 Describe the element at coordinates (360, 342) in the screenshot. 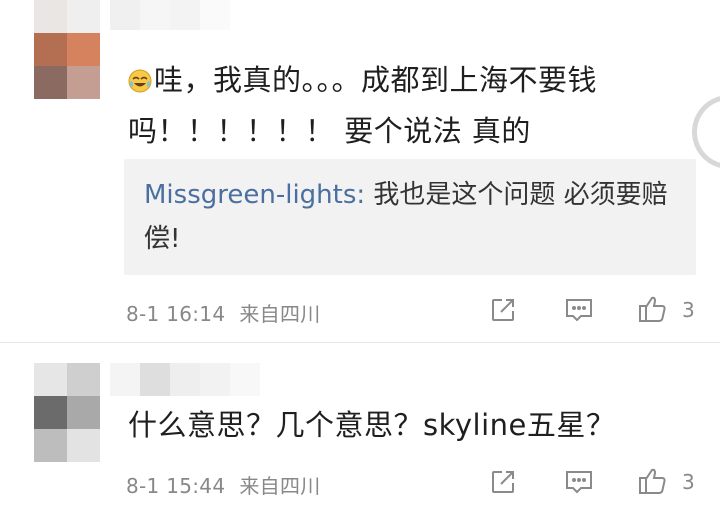

I see `divider` at that location.